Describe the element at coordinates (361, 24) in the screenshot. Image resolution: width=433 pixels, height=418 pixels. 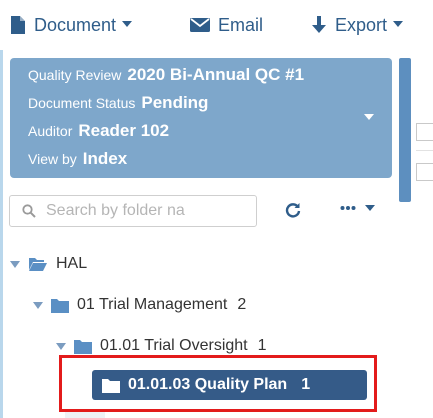
I see `export-label: Export` at that location.